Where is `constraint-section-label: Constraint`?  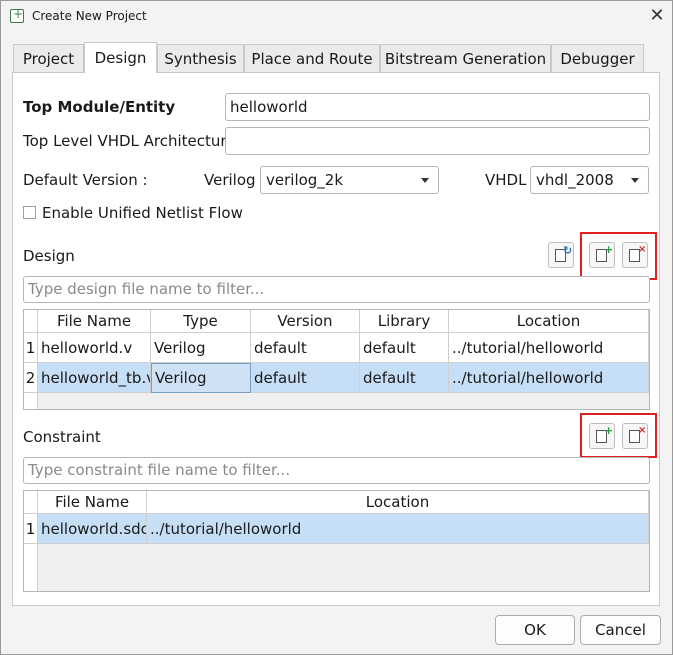
constraint-section-label: Constraint is located at coordinates (62, 437).